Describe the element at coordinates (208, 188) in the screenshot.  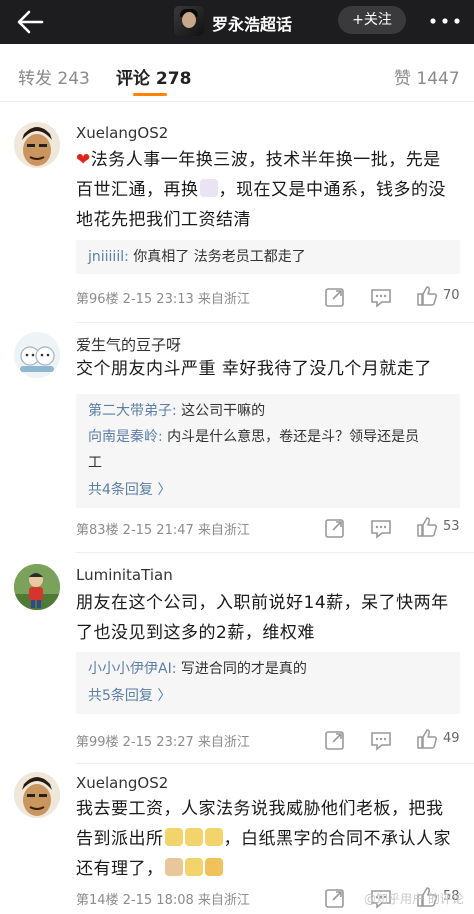
I see `shell-emoji-icon` at that location.